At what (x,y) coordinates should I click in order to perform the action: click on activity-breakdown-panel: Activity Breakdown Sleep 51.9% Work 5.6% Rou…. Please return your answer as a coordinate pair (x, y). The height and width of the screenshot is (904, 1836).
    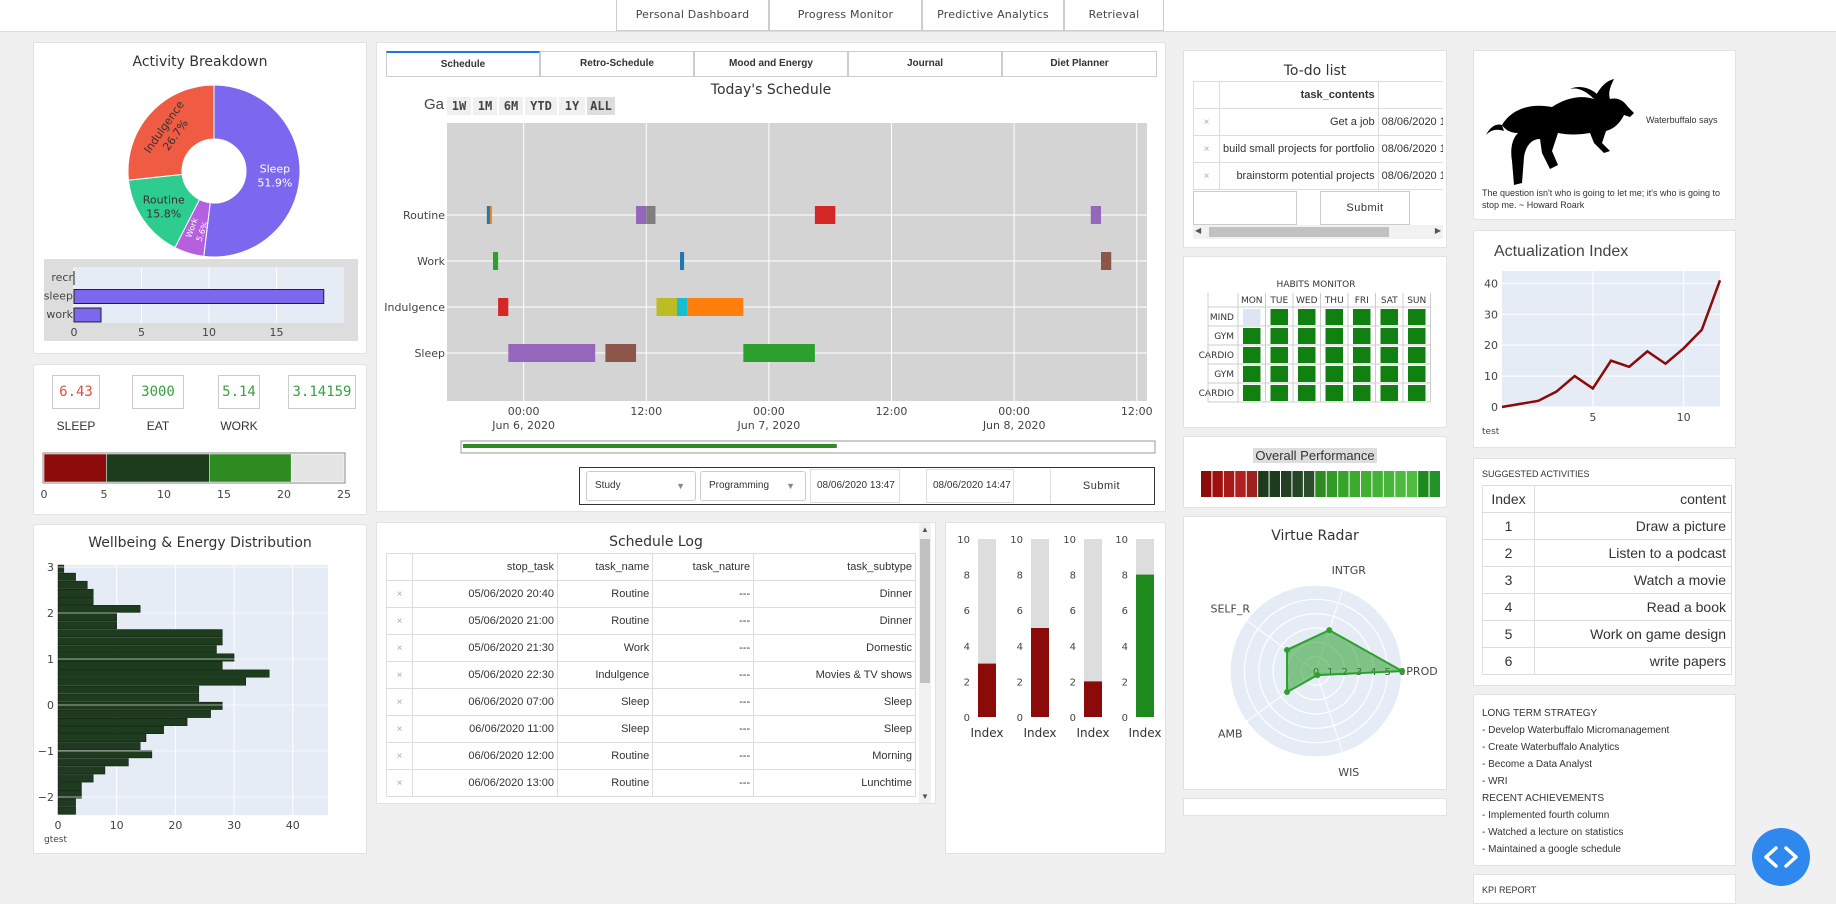
    Looking at the image, I should click on (200, 198).